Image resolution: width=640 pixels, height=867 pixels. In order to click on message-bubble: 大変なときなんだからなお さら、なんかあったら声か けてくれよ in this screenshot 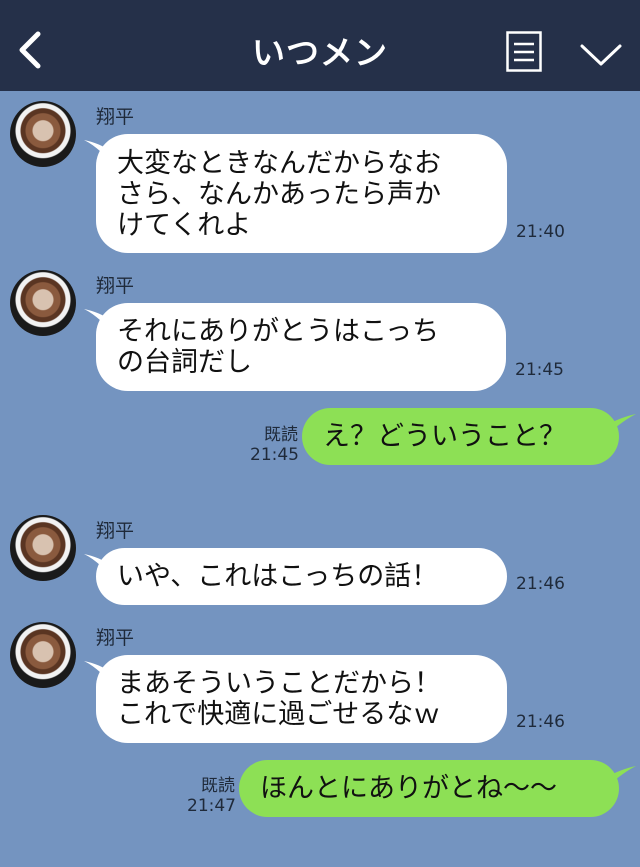, I will do `click(301, 193)`.